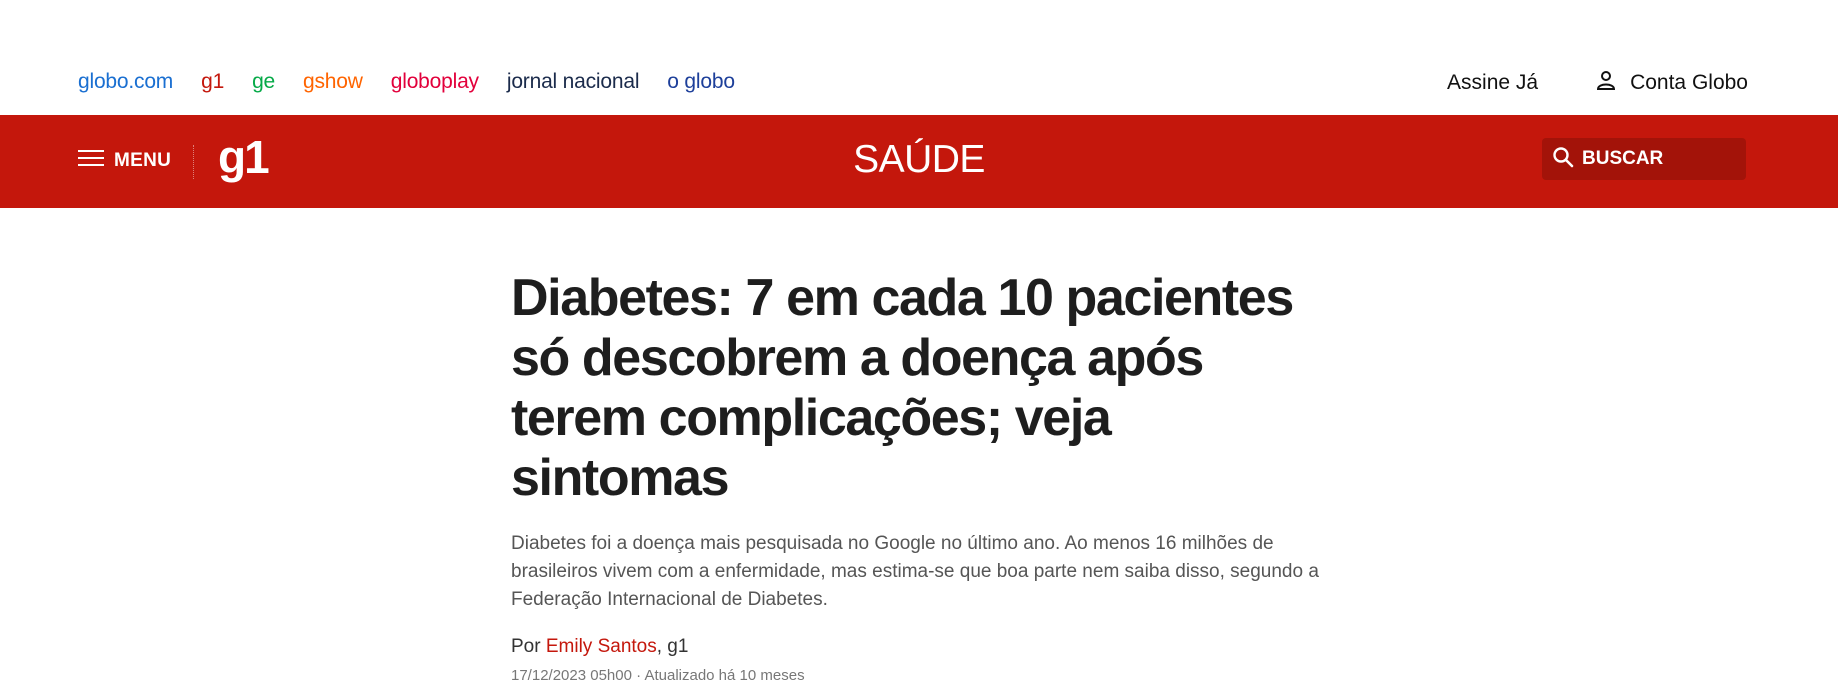 The width and height of the screenshot is (1840, 684). I want to click on subscribe-link: Assine Já, so click(1492, 83).